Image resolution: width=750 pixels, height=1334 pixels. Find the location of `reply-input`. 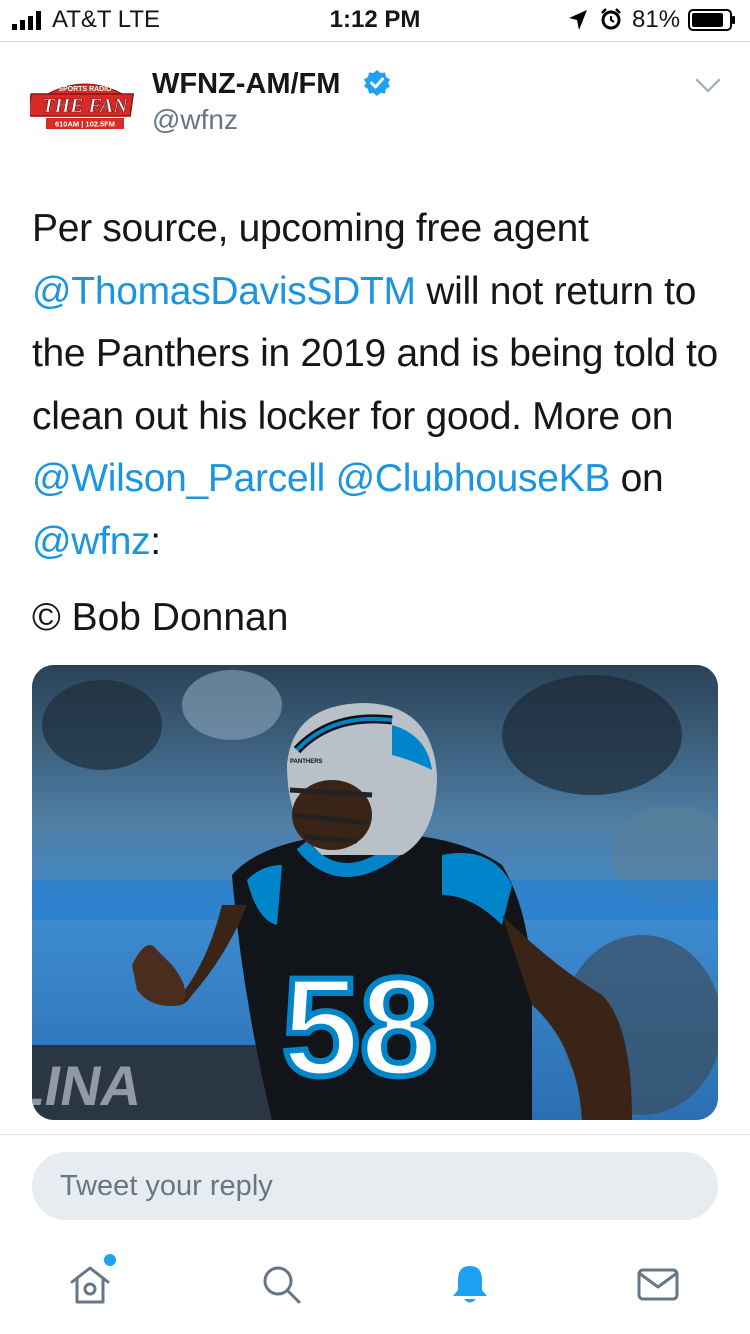

reply-input is located at coordinates (375, 1186).